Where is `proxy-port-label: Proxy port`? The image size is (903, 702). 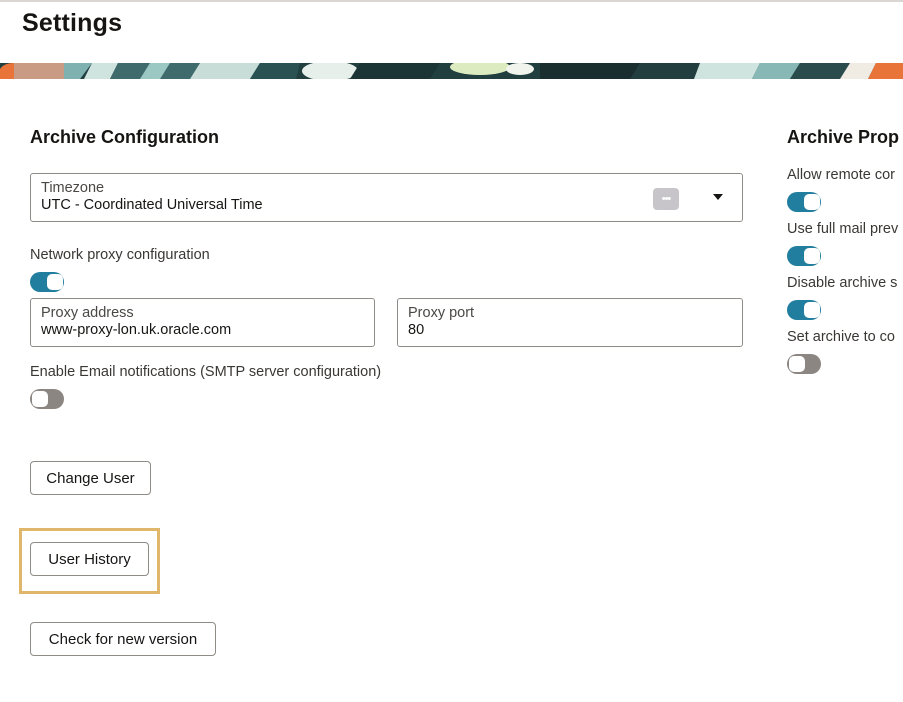
proxy-port-label: Proxy port is located at coordinates (441, 313).